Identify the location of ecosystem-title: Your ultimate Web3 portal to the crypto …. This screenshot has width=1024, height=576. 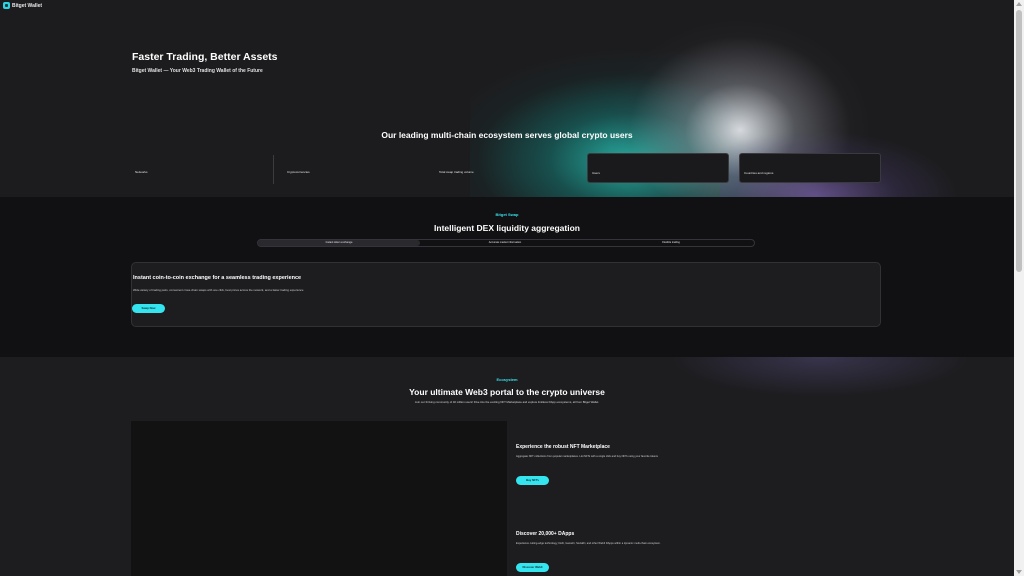
(507, 392).